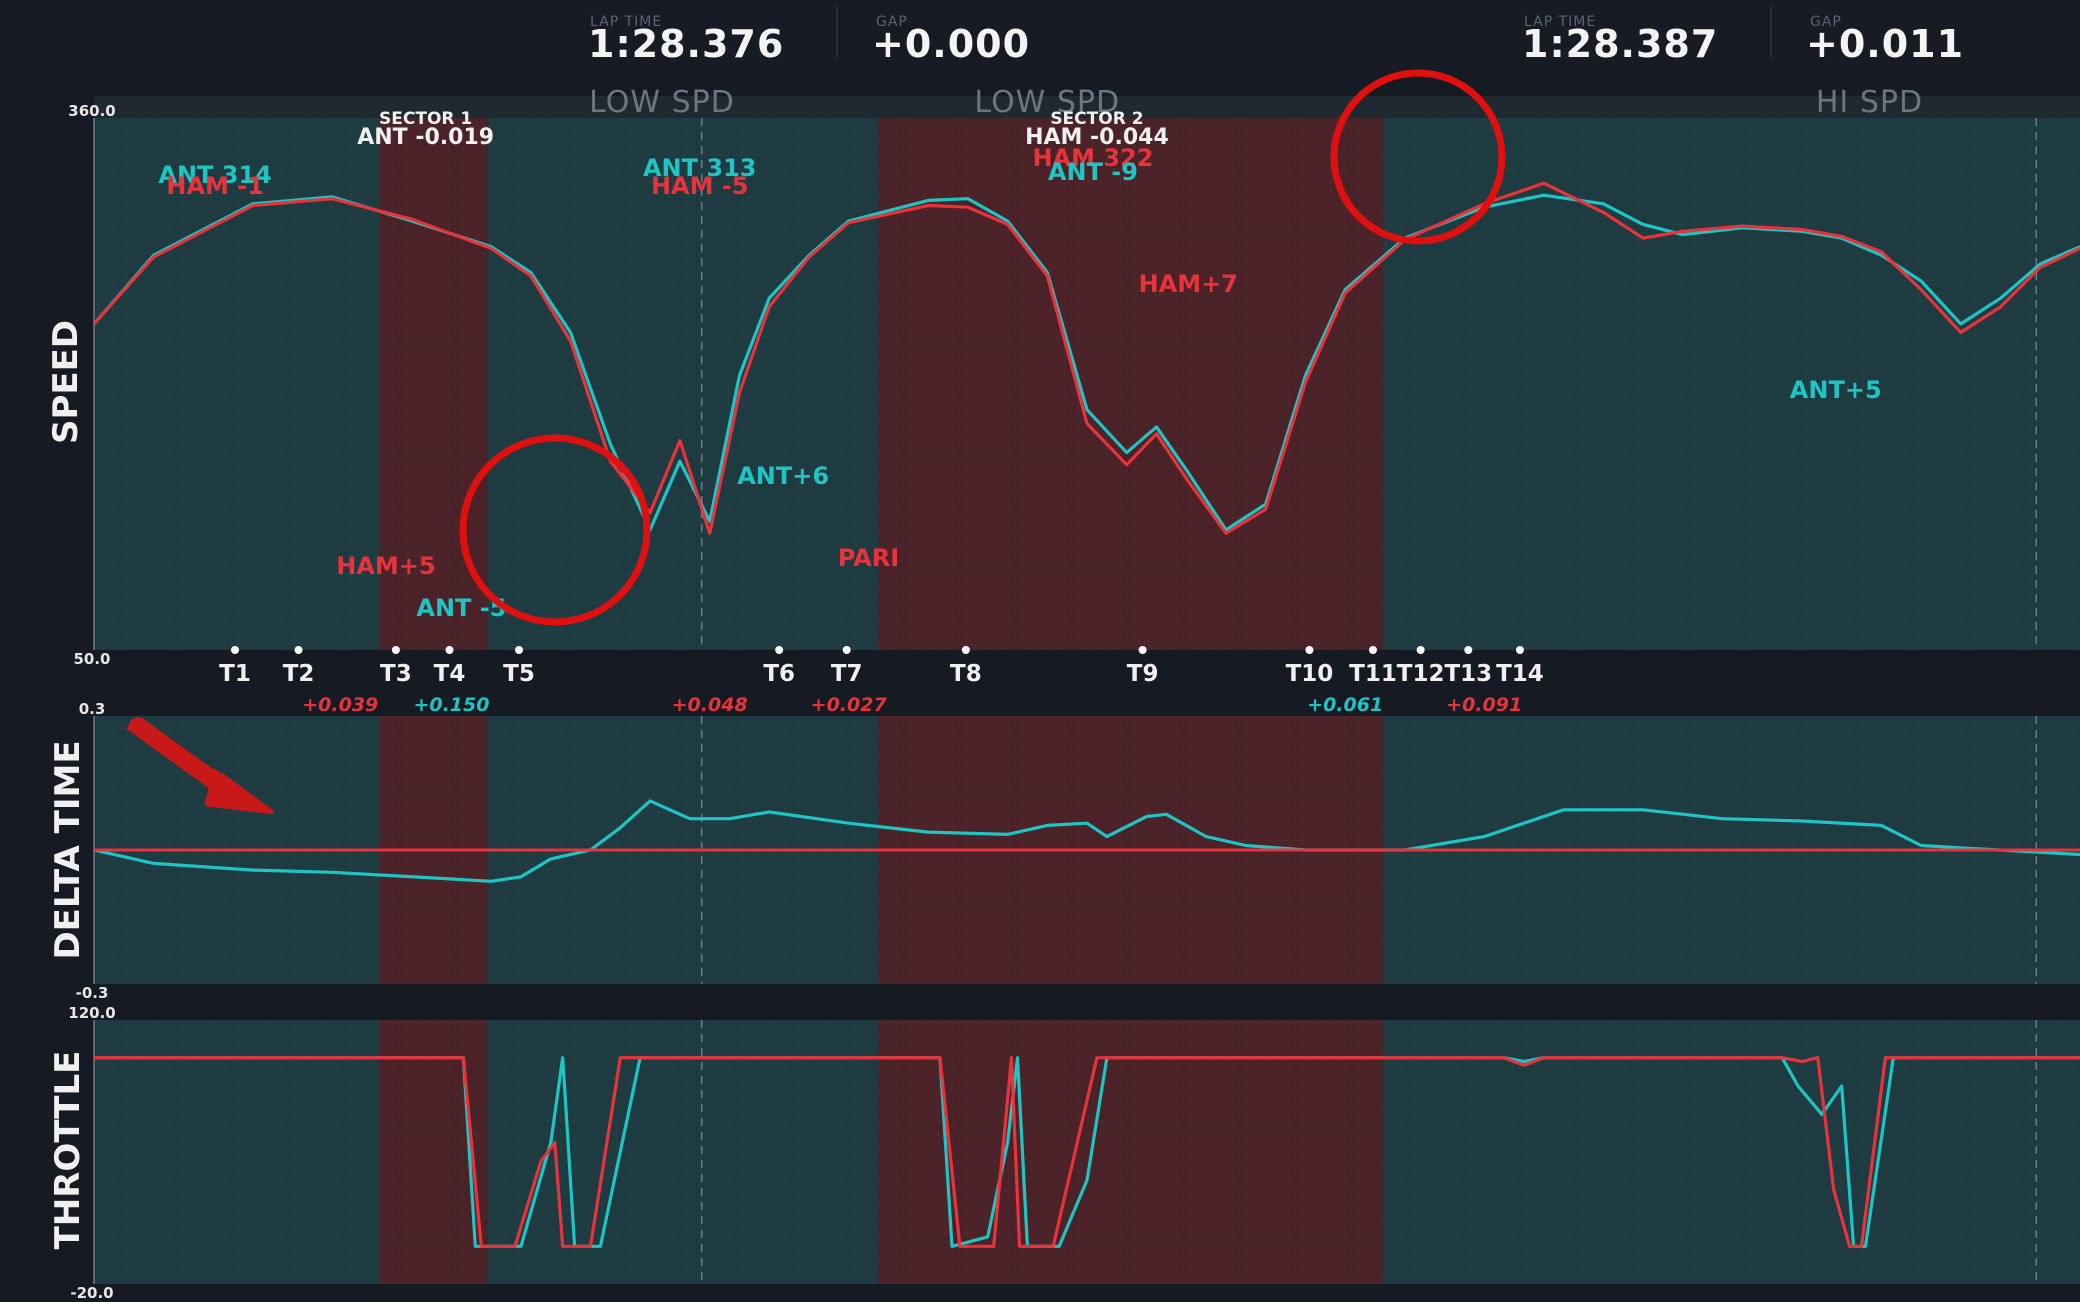 This screenshot has width=2080, height=1302. I want to click on turn-label: T12, so click(1421, 674).